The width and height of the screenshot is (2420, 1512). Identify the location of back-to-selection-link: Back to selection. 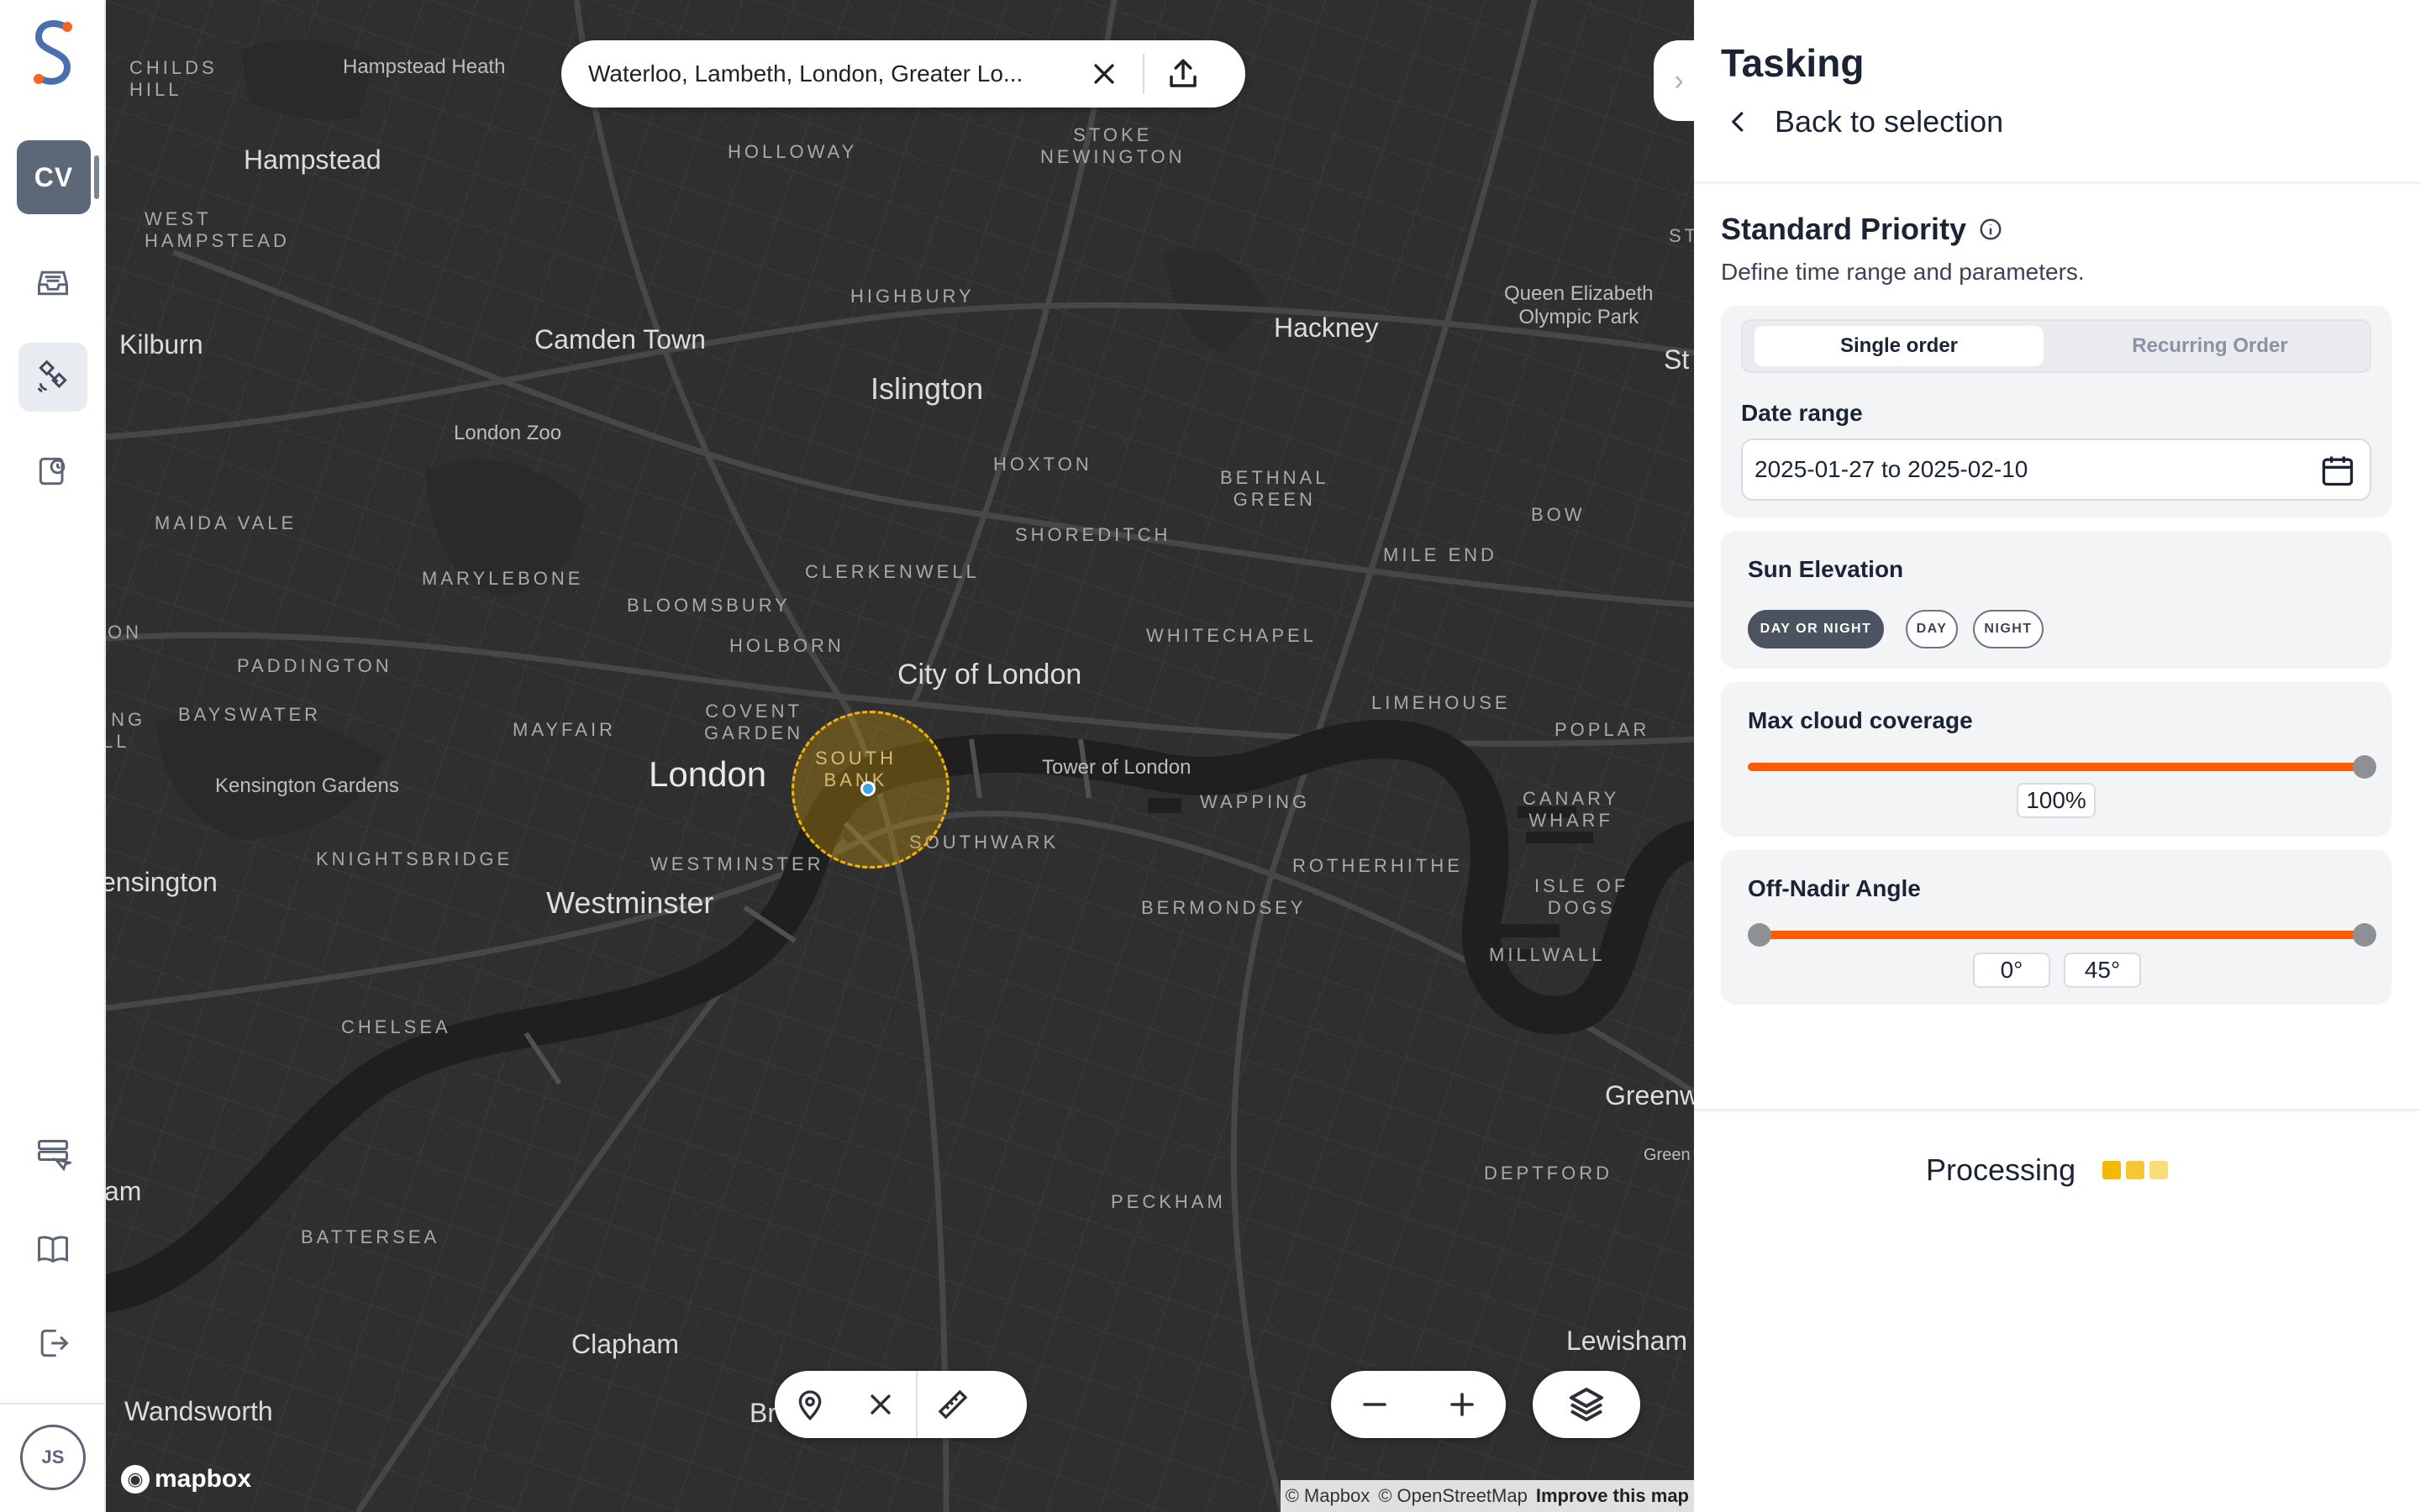
(1864, 121).